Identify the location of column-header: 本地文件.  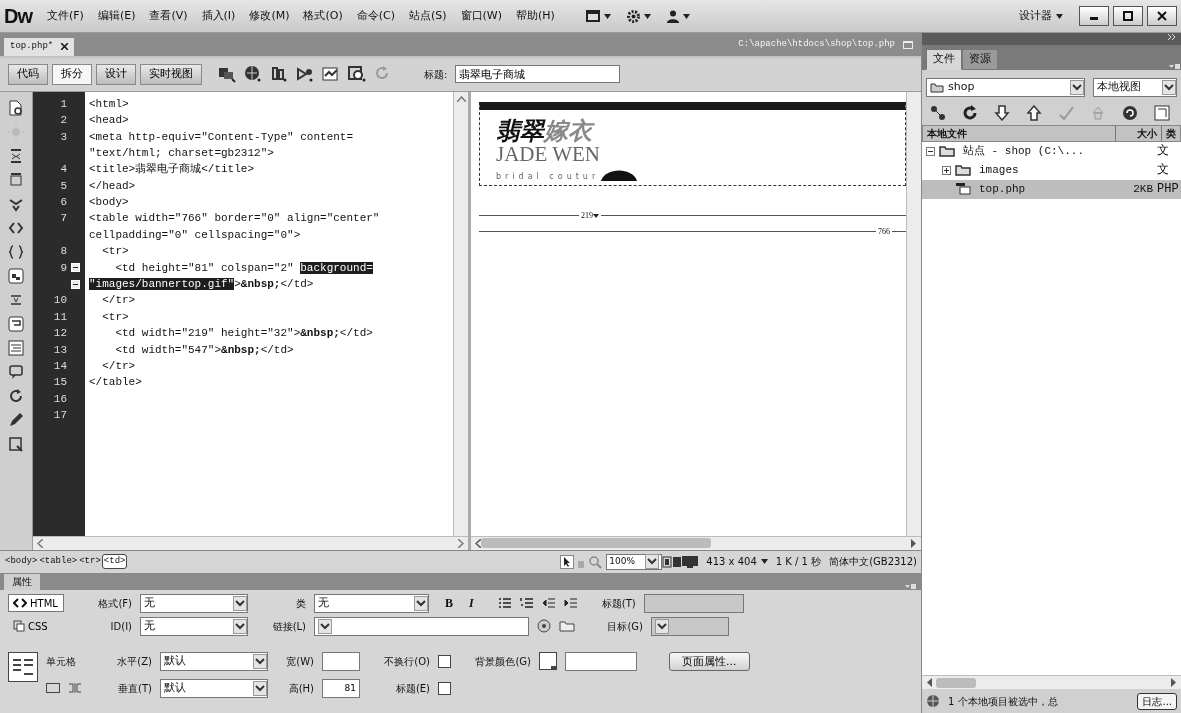
(1019, 133).